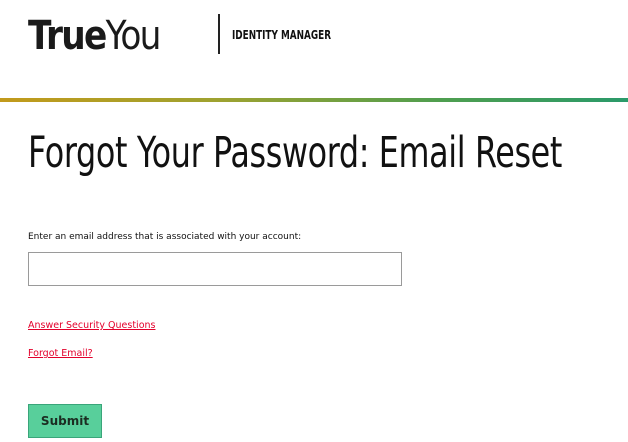  What do you see at coordinates (295, 153) in the screenshot?
I see `page-title: Forgot Your Password: Email Reset` at bounding box center [295, 153].